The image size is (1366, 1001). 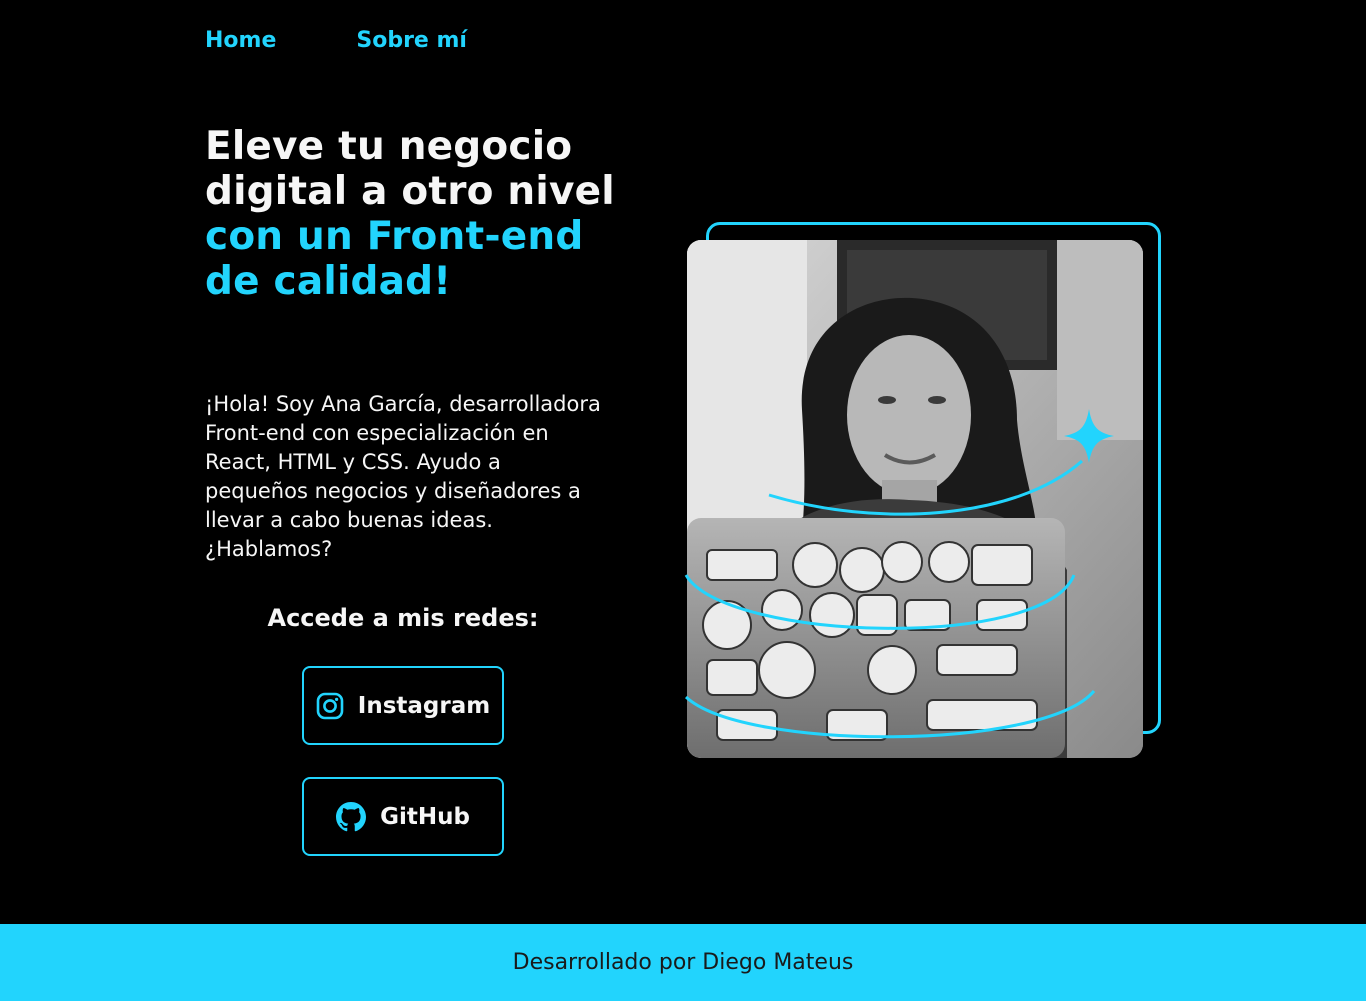 What do you see at coordinates (240, 41) in the screenshot?
I see `nav-link-home: Home` at bounding box center [240, 41].